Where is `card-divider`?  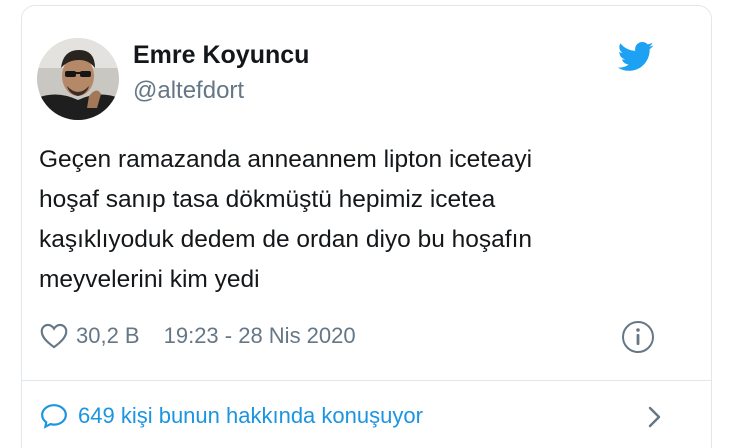 card-divider is located at coordinates (366, 380).